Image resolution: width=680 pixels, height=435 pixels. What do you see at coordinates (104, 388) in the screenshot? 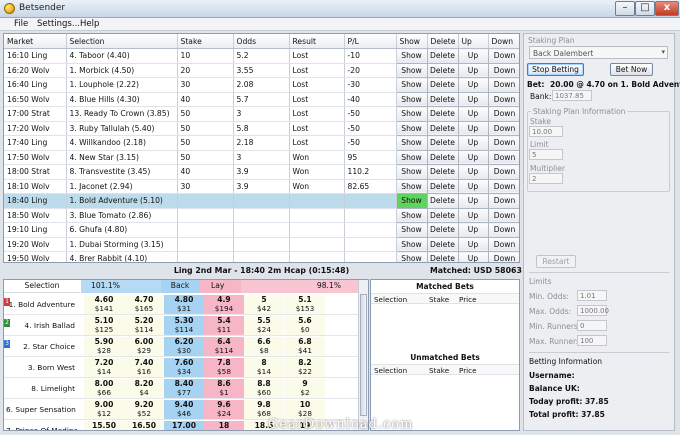
I see `back-price-cell: 8.00 $66` at bounding box center [104, 388].